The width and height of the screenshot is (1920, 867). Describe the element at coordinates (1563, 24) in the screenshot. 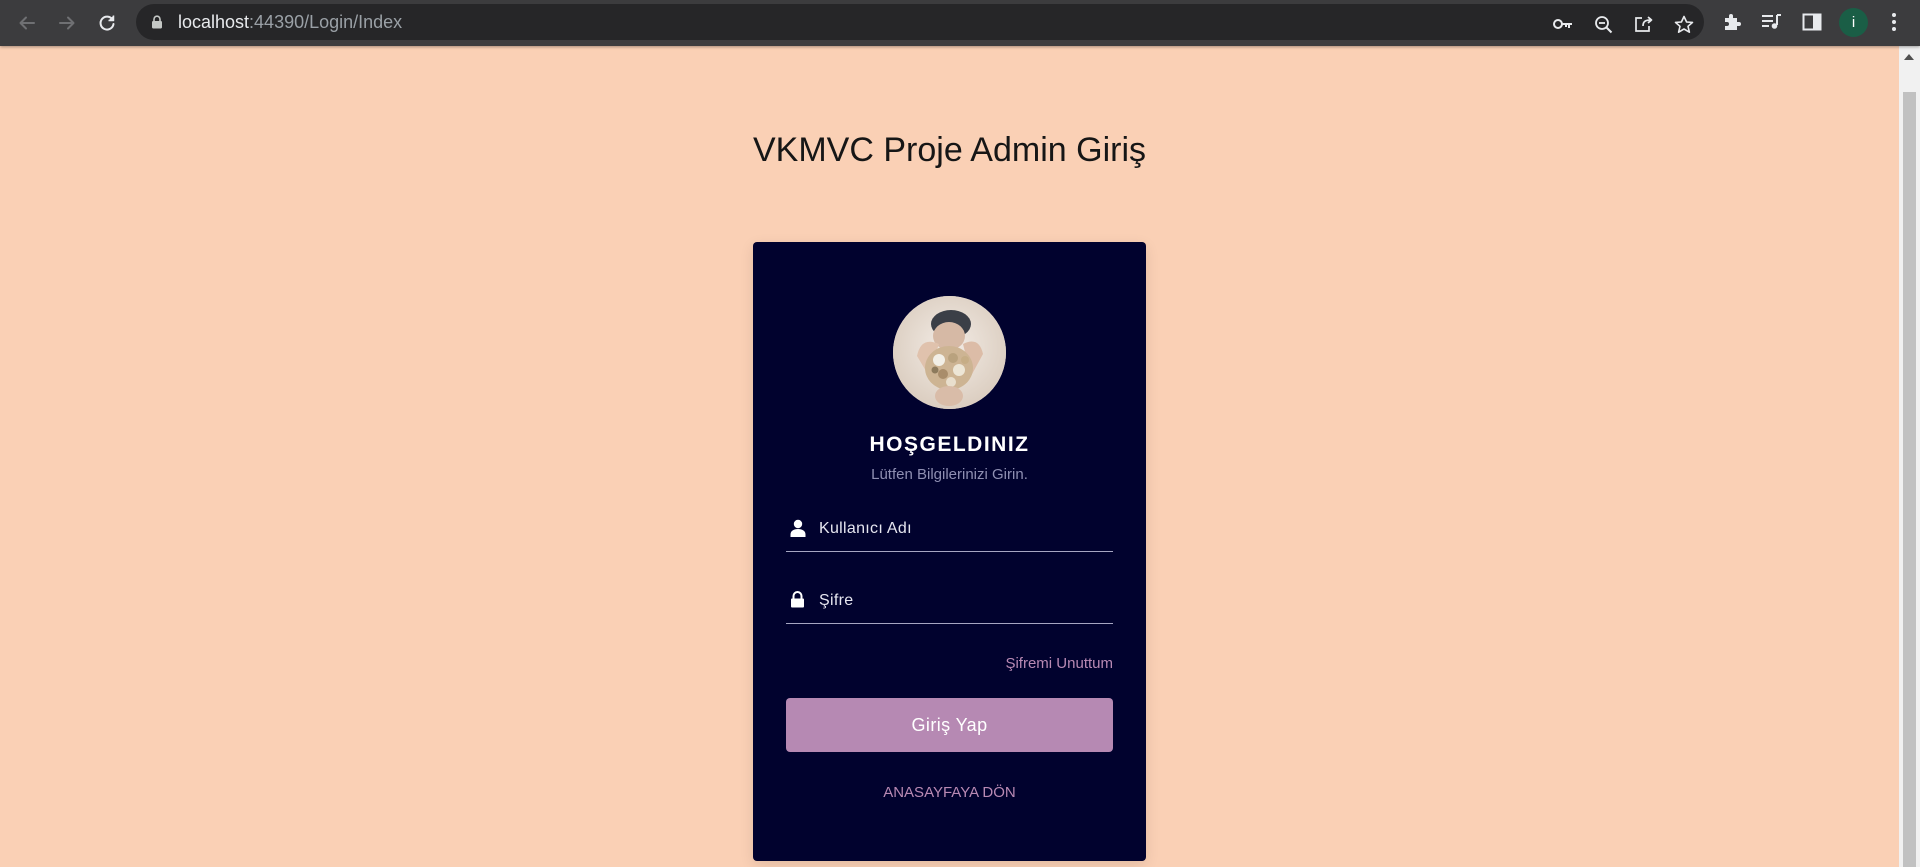

I see `key-icon` at that location.